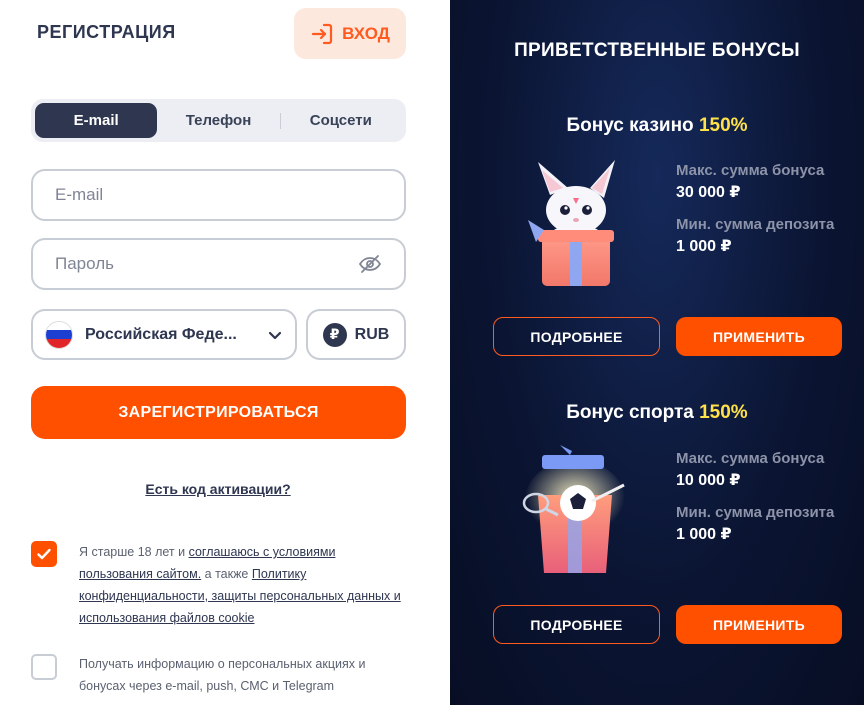 This screenshot has width=864, height=705. Describe the element at coordinates (723, 125) in the screenshot. I see `casino-bonus-percent: 150%` at that location.